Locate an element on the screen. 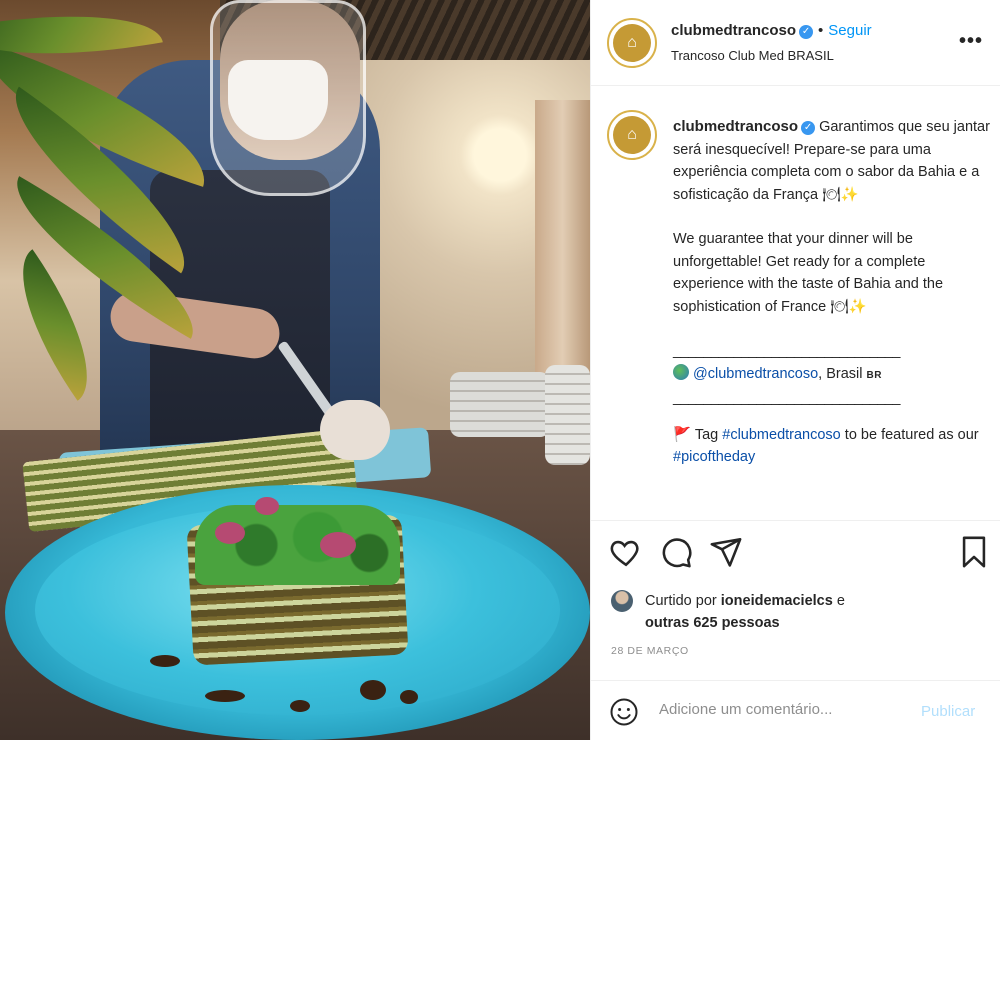 The image size is (1000, 1000). mention-link: @clubmedtrancoso is located at coordinates (755, 374).